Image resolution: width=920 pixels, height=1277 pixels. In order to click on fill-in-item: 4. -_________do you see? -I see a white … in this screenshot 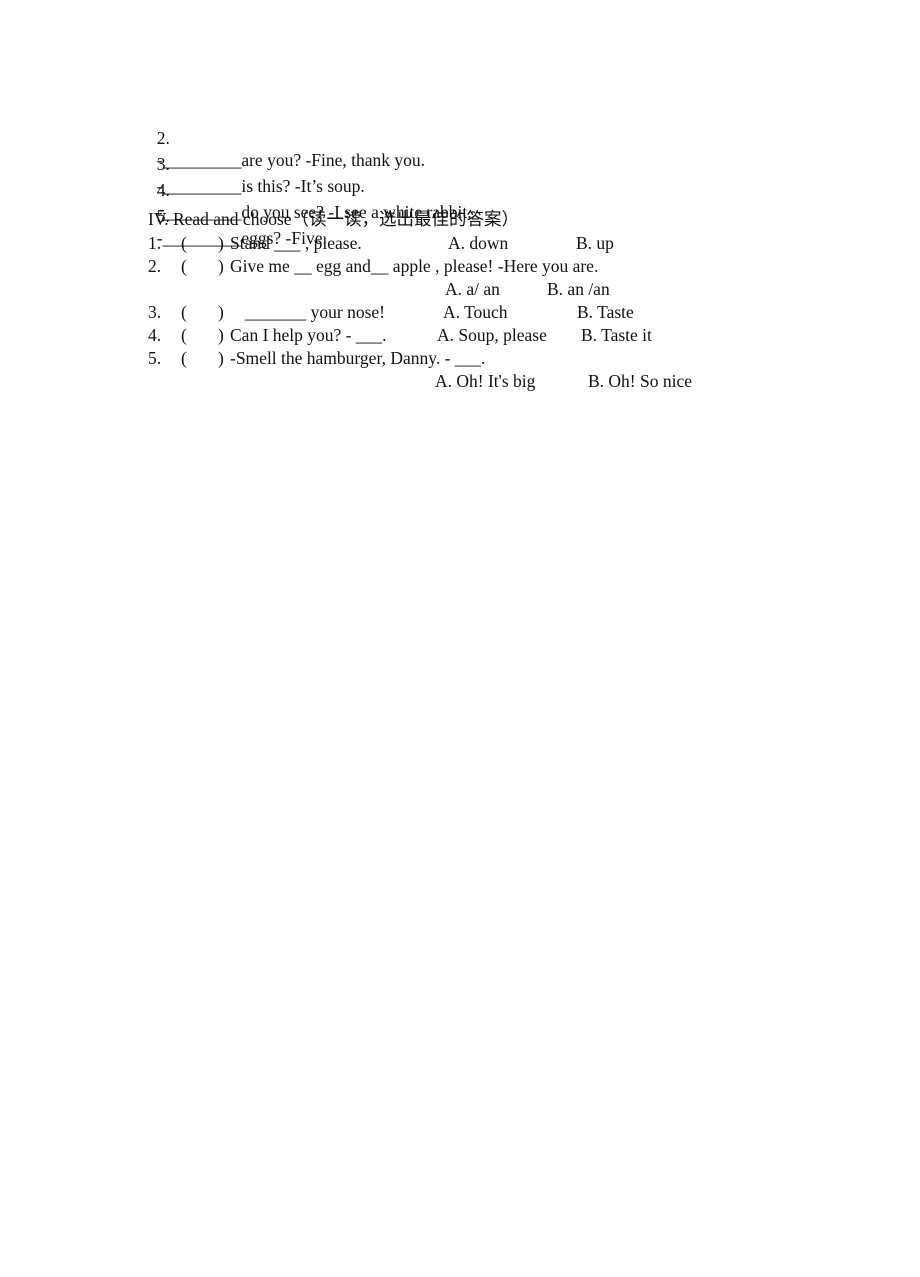, I will do `click(310, 189)`.